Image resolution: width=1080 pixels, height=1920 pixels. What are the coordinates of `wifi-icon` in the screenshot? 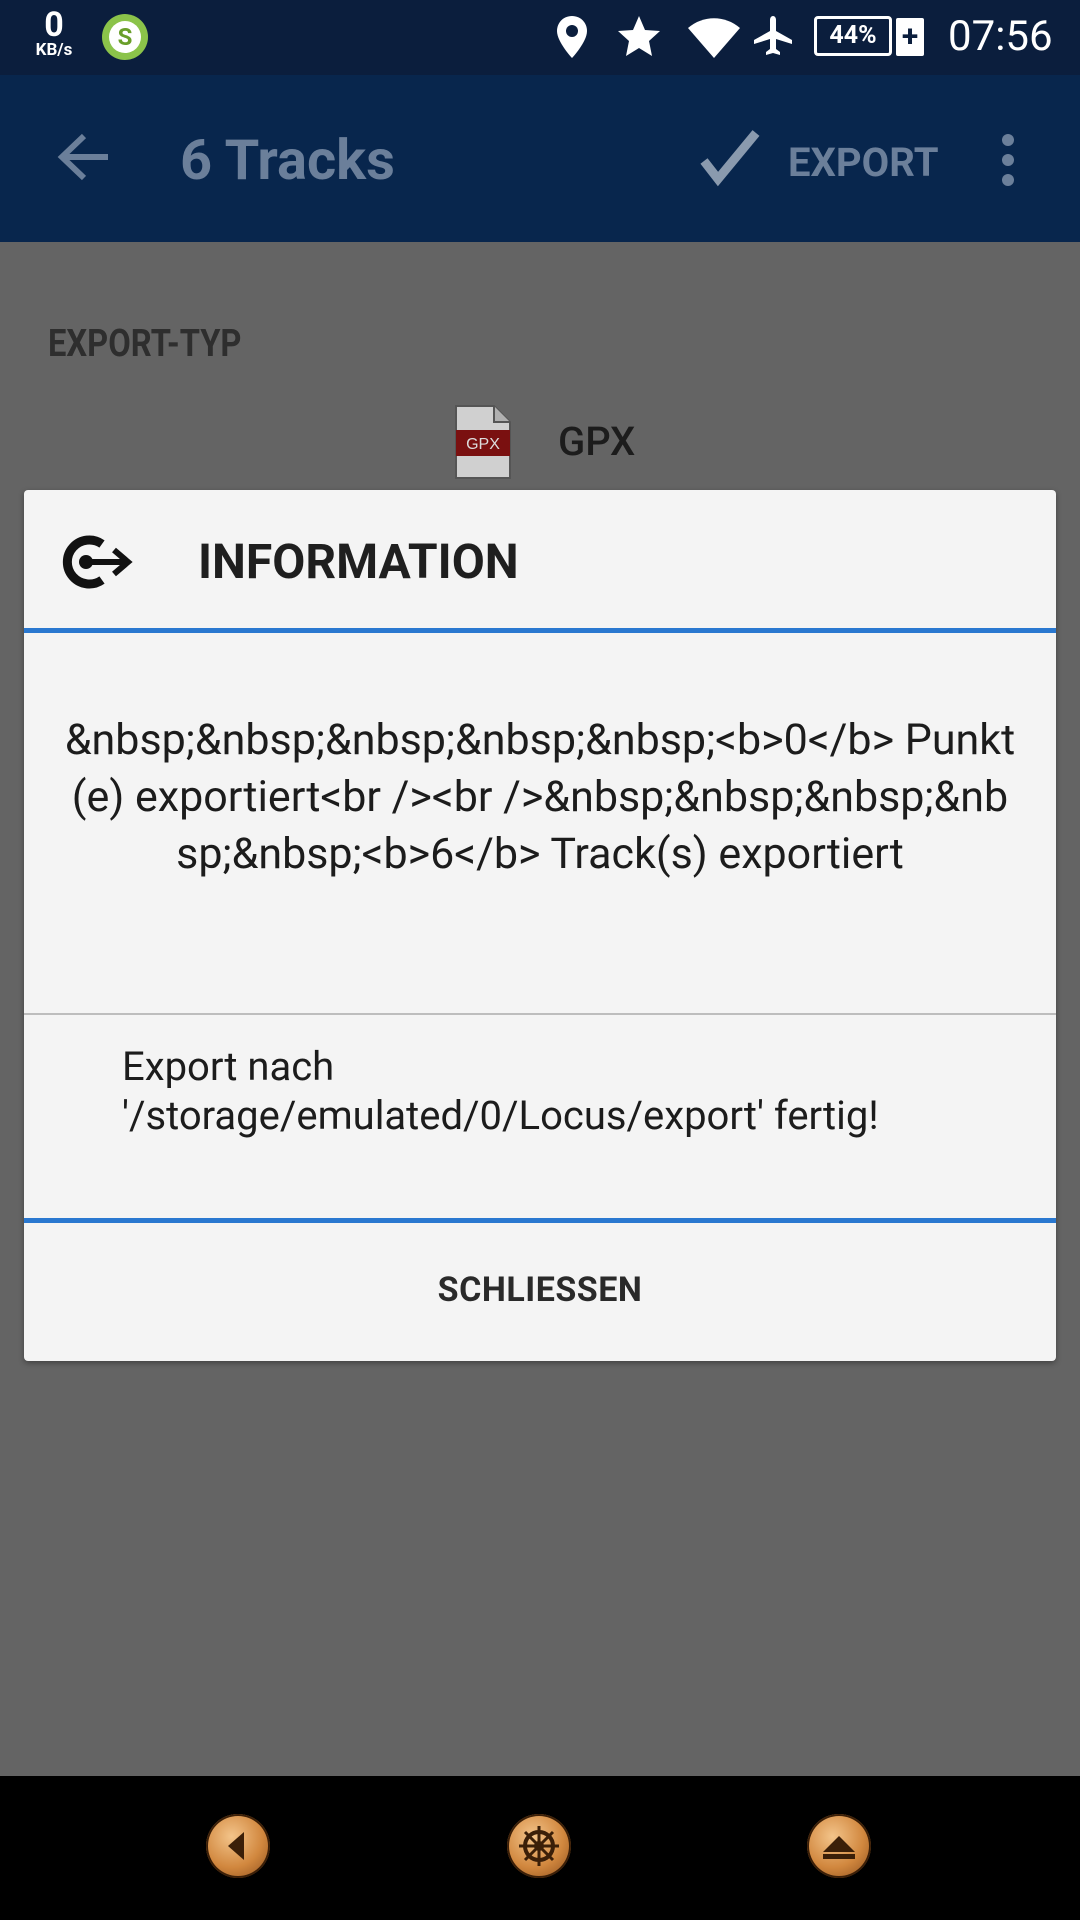 It's located at (714, 38).